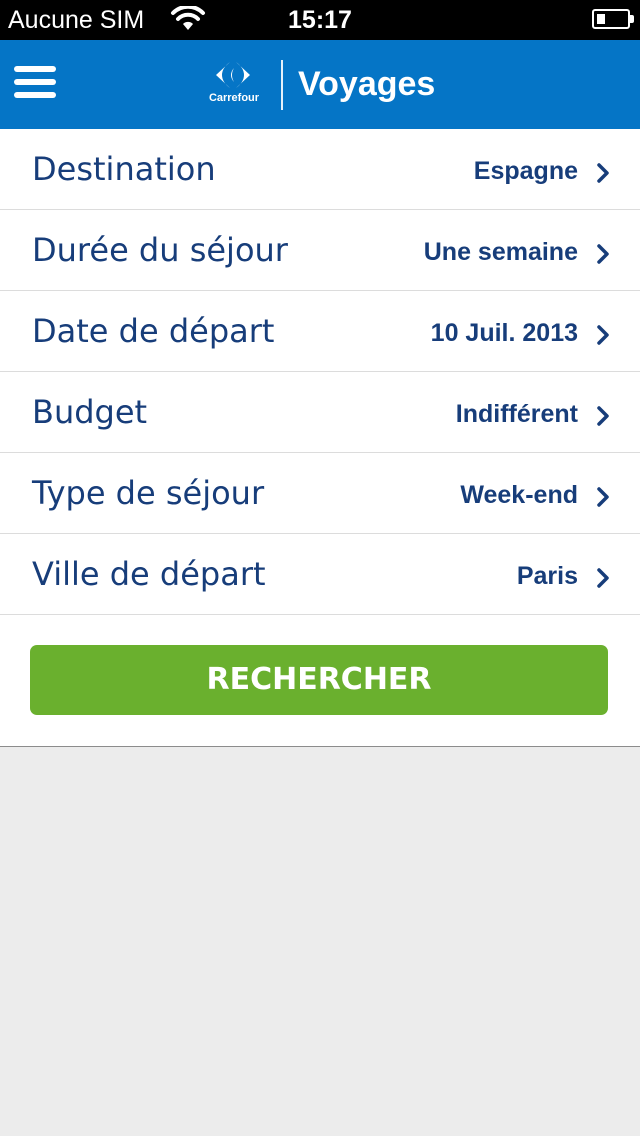  I want to click on nav-divider, so click(282, 85).